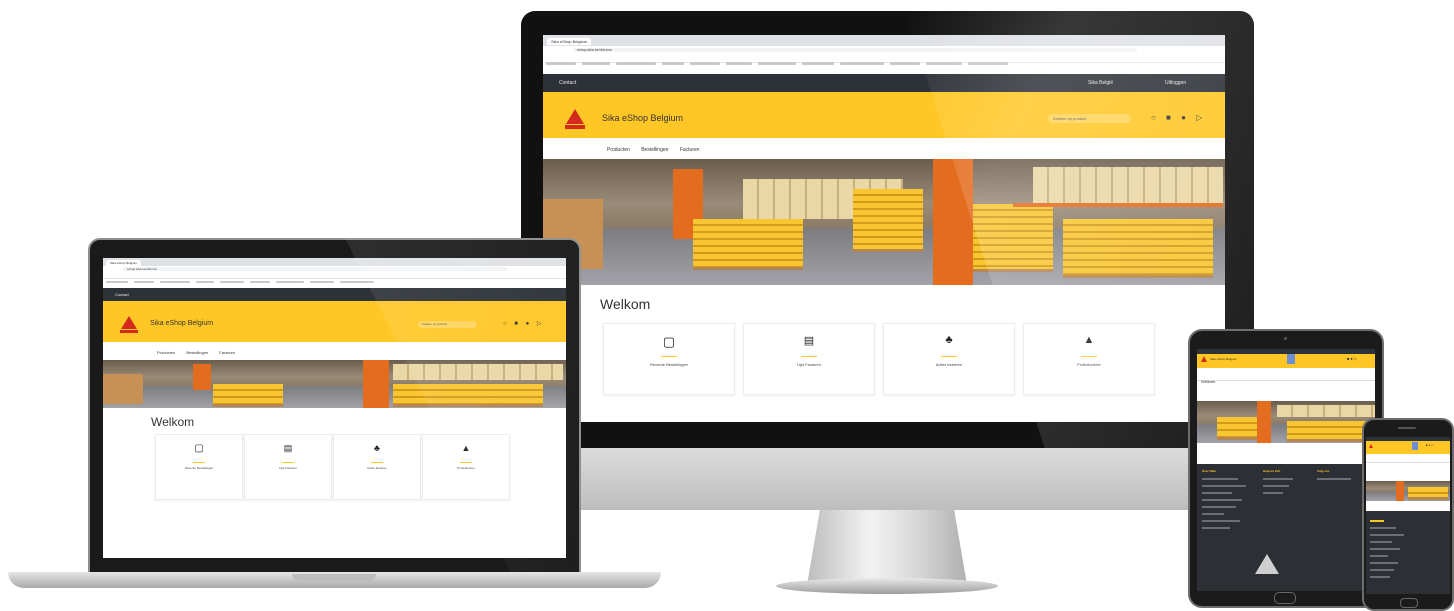 The image size is (1454, 611). I want to click on footer-heading: Over Sika, so click(1209, 471).